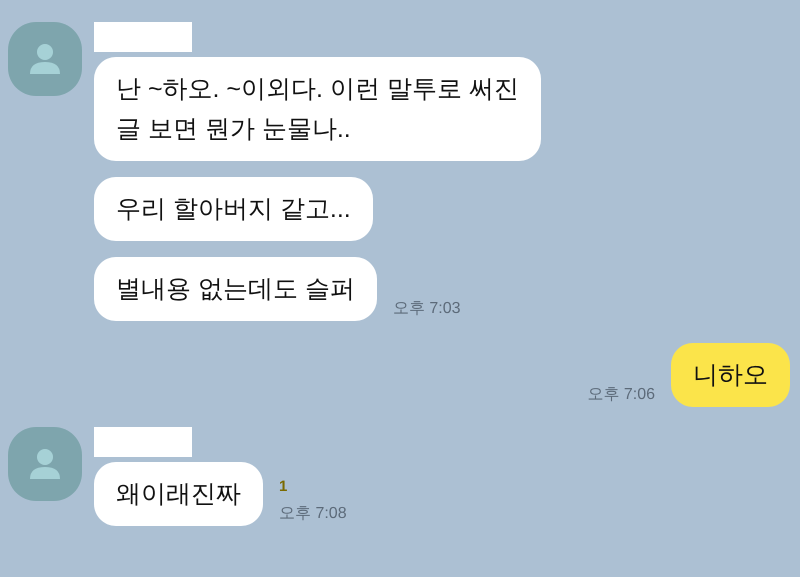  Describe the element at coordinates (621, 395) in the screenshot. I see `message-time: 오후 7:06` at that location.